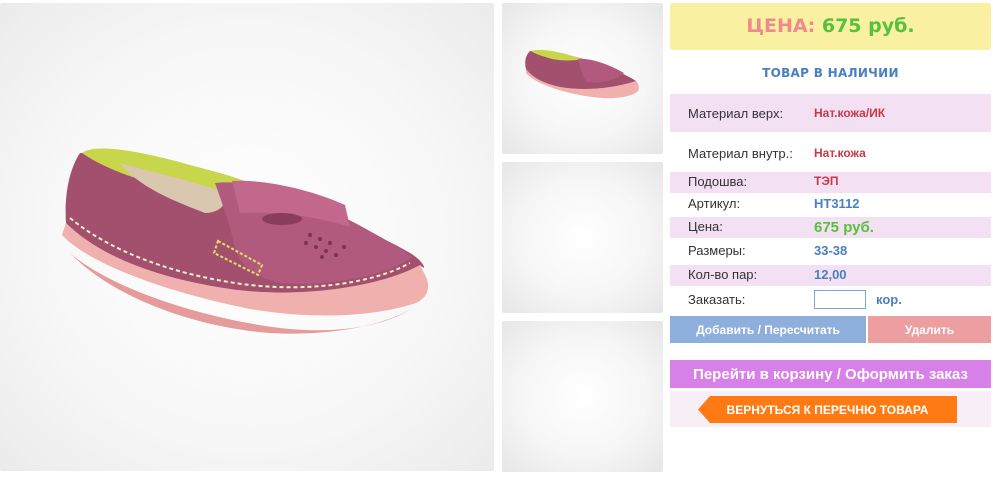 This screenshot has width=993, height=479. Describe the element at coordinates (705, 226) in the screenshot. I see `spec-label: Цена:` at that location.